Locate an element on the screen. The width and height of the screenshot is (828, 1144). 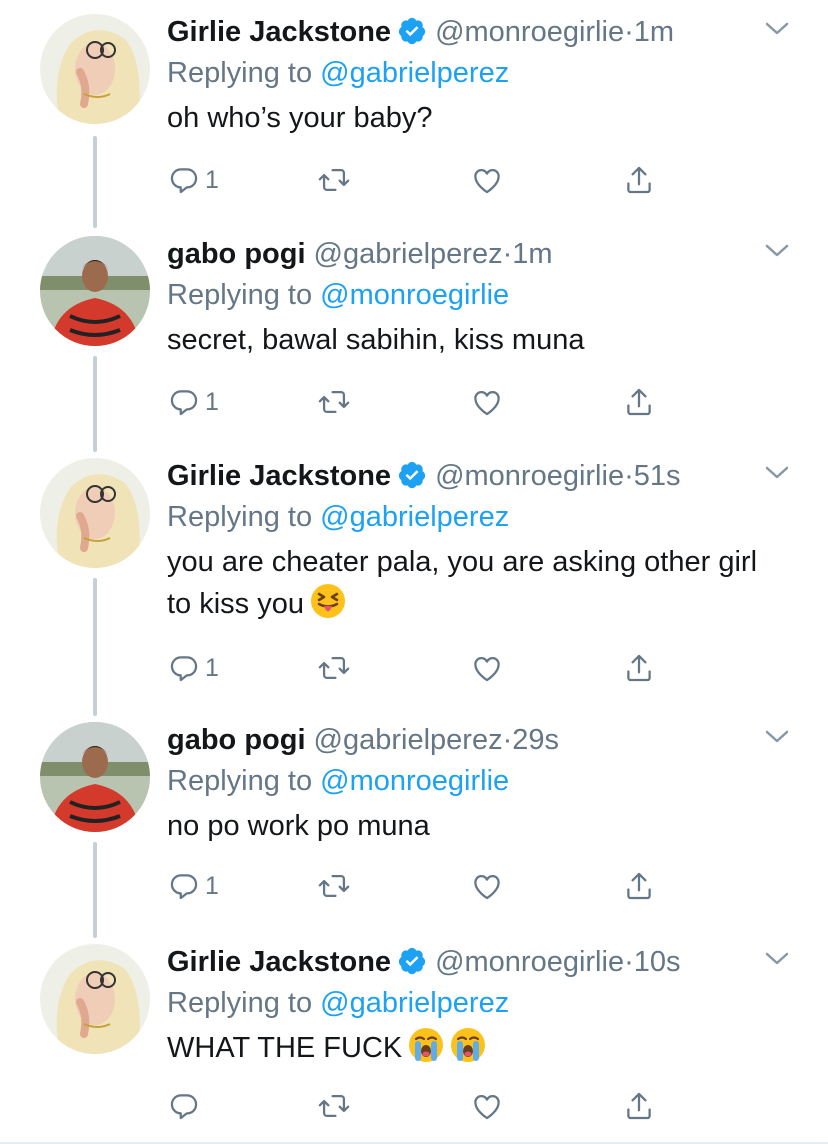
timestamp: 51s is located at coordinates (657, 476).